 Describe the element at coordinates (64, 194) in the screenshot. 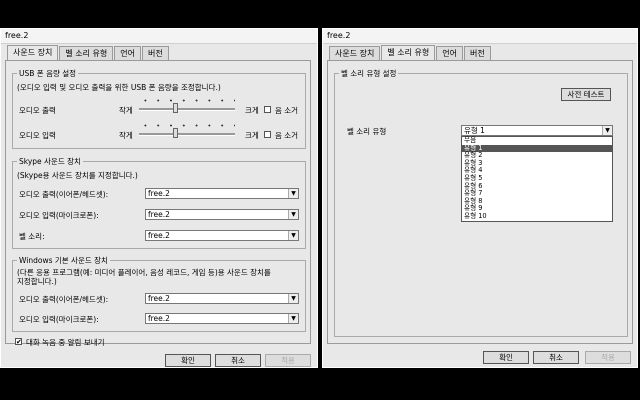

I see `skype-audio-output-label: 오디오 출력(이어폰/헤드셋):` at that location.